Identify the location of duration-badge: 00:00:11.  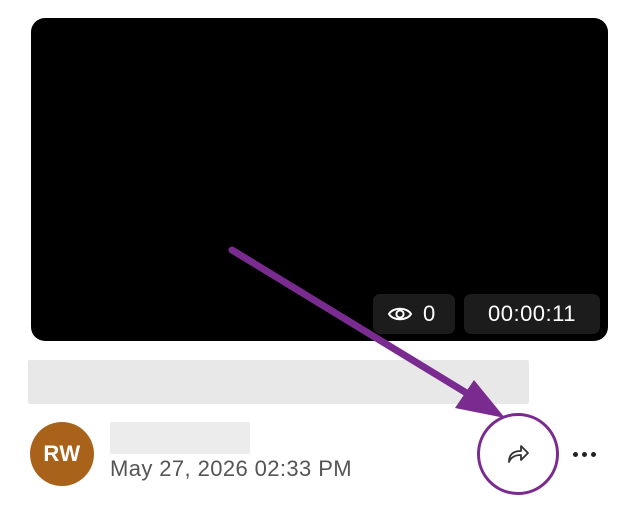
(532, 314).